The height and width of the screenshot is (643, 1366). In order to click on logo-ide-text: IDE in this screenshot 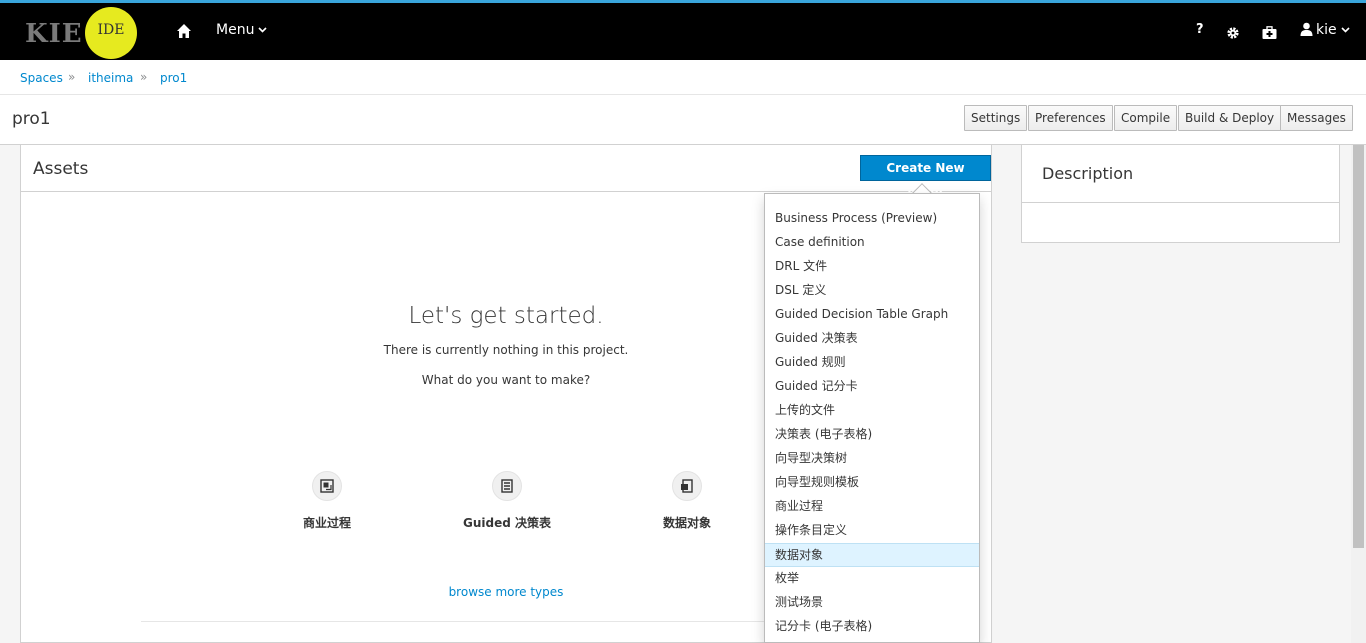, I will do `click(111, 30)`.